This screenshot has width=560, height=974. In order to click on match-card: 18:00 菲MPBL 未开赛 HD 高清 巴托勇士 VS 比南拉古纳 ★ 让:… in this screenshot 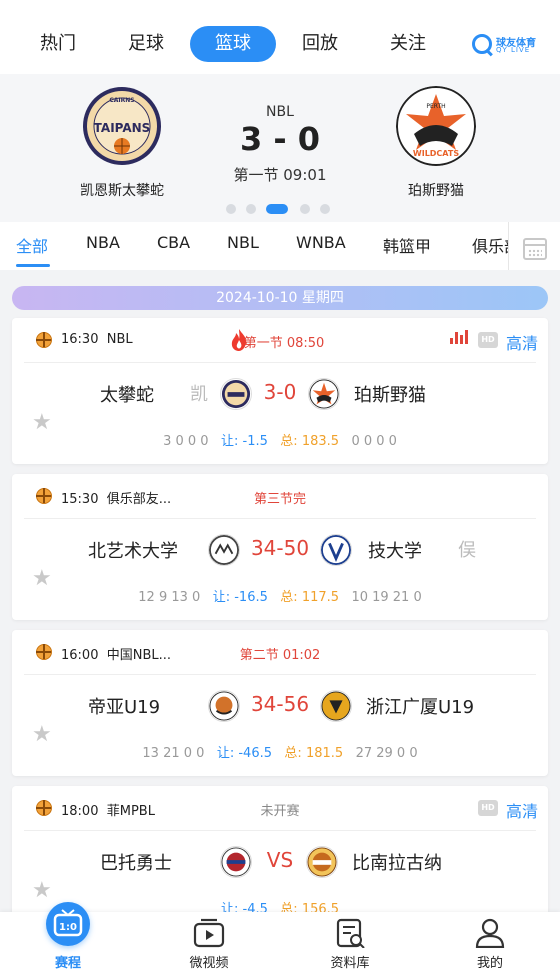, I will do `click(280, 859)`.